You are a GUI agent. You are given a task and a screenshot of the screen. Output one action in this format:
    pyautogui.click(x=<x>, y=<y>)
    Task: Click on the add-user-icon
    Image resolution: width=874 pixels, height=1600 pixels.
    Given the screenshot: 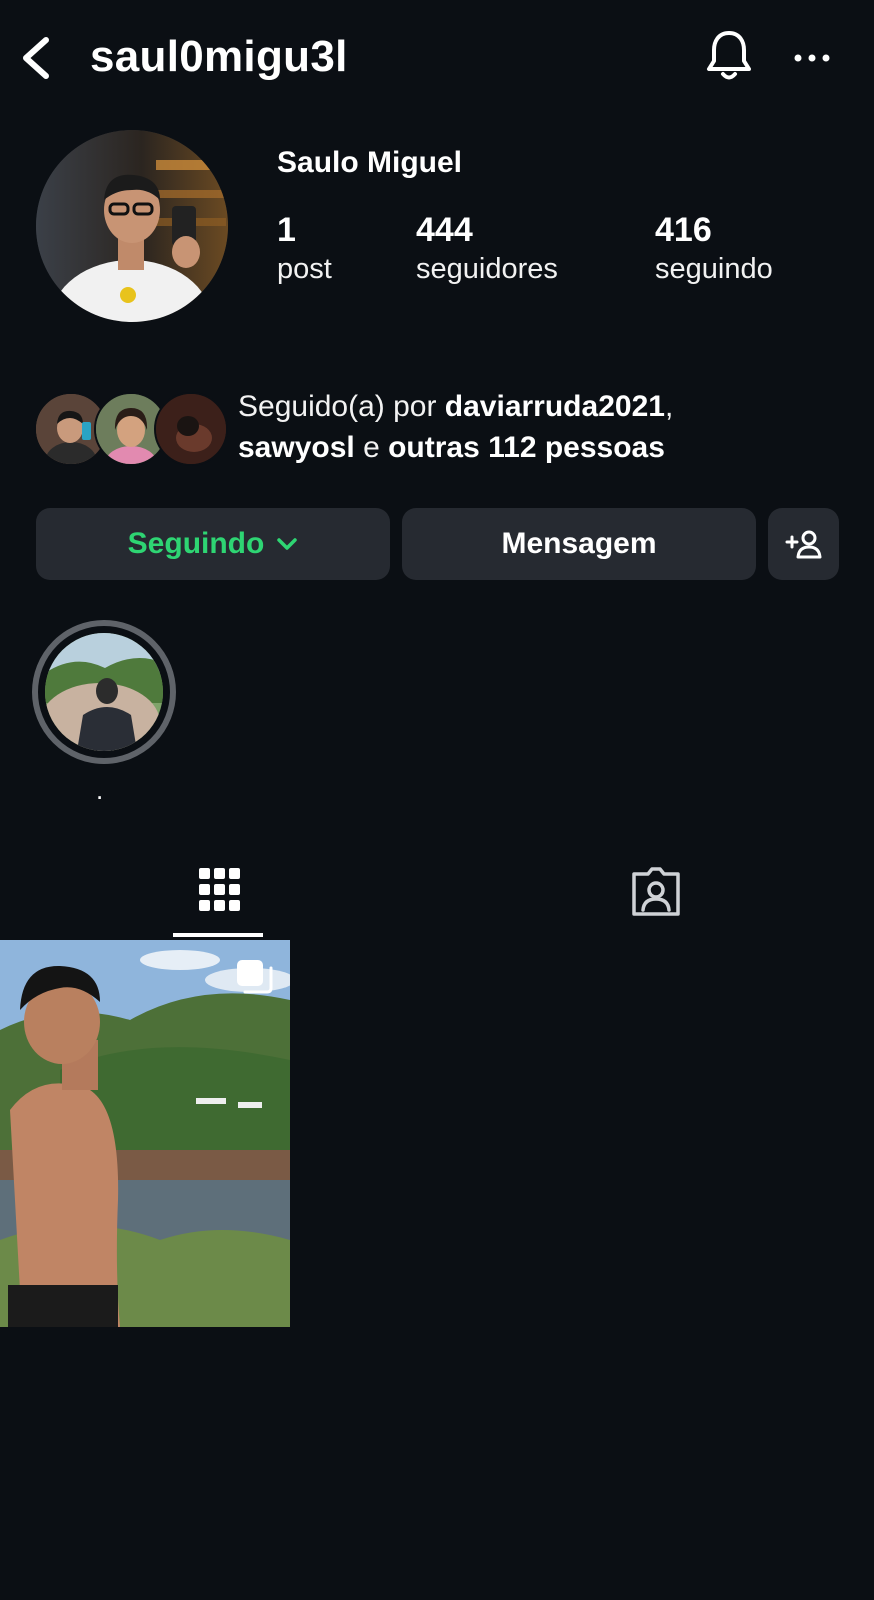 What is the action you would take?
    pyautogui.click(x=803, y=544)
    